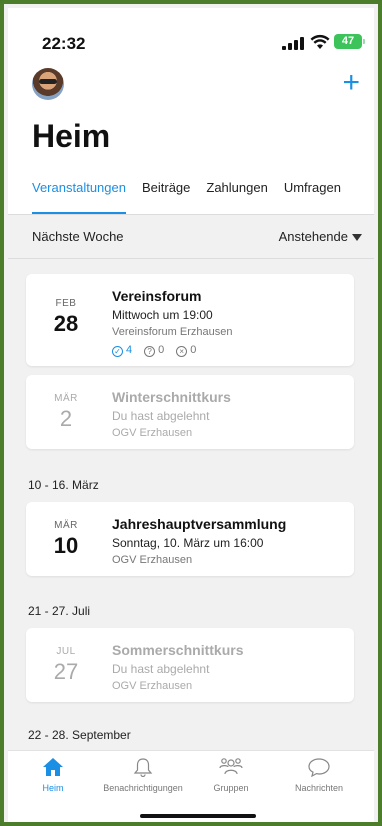 The height and width of the screenshot is (826, 382). What do you see at coordinates (319, 788) in the screenshot?
I see `nav-label: Nachrichten` at bounding box center [319, 788].